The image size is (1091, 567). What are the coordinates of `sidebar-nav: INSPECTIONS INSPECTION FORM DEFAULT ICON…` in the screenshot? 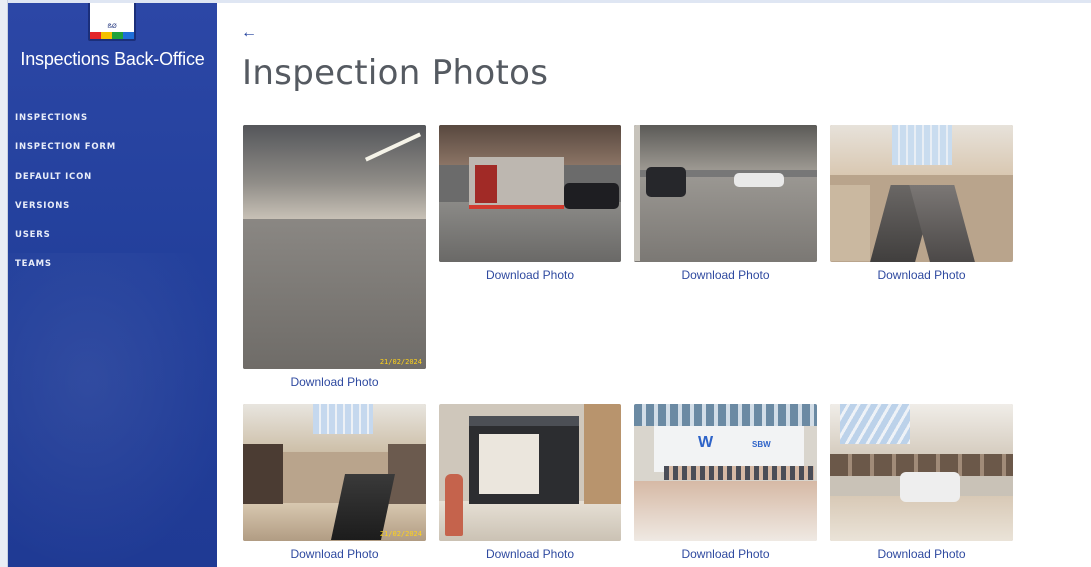 It's located at (65, 198).